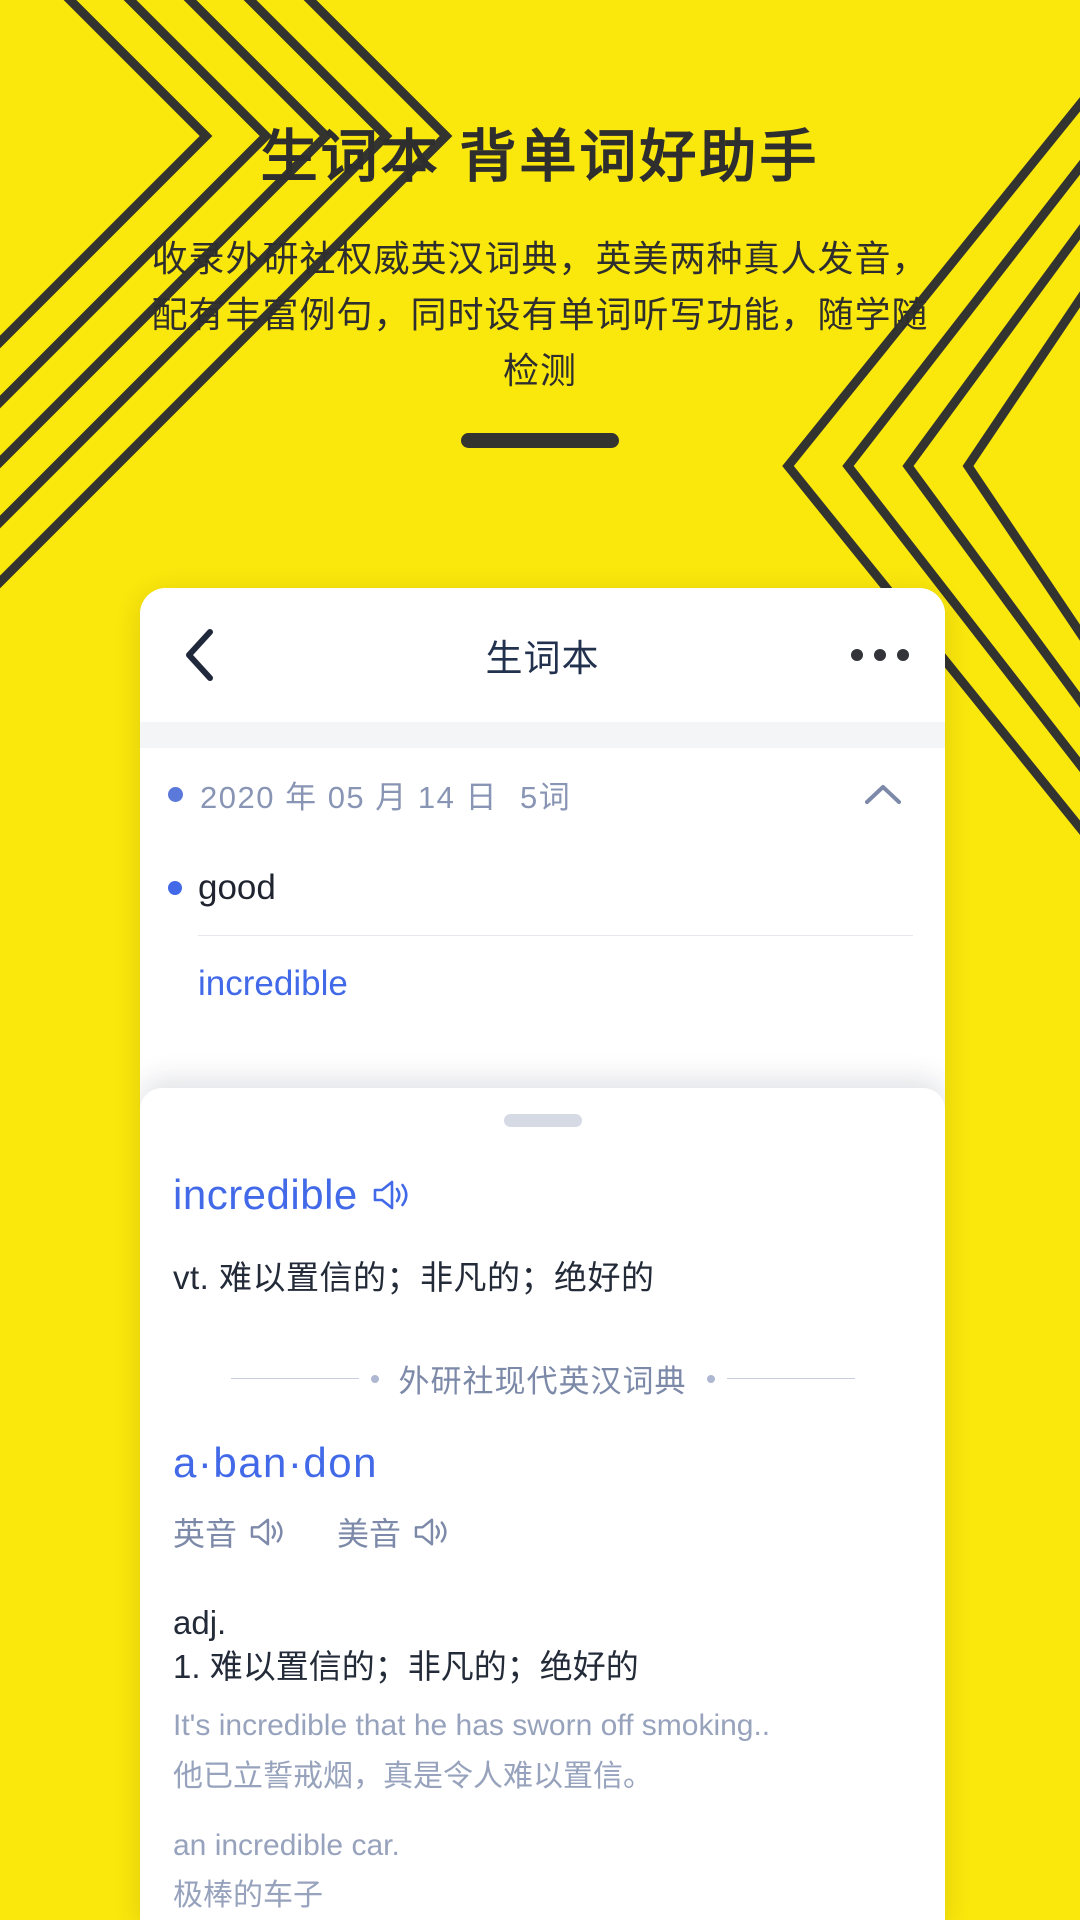  What do you see at coordinates (187, 1666) in the screenshot?
I see `sense-number: 1.` at bounding box center [187, 1666].